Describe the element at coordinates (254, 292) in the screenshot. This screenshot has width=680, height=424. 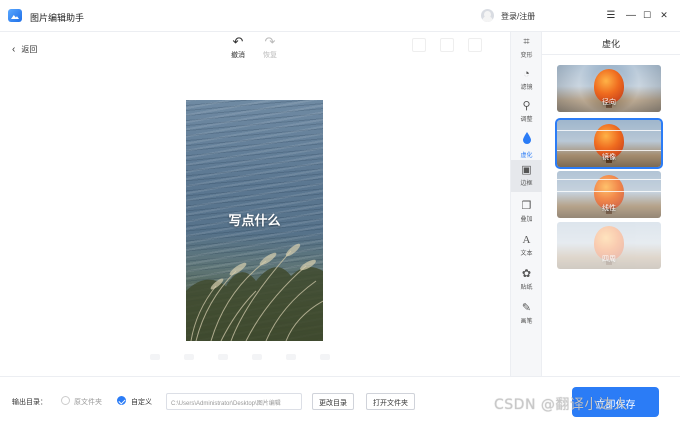
I see `grass-illustration` at that location.